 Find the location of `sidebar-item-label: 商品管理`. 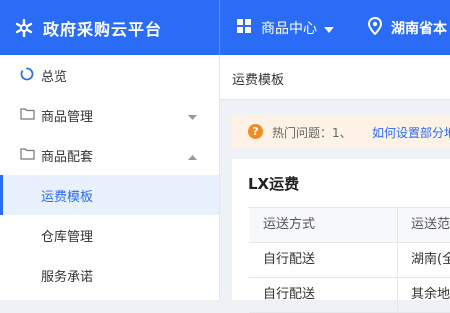

sidebar-item-label: 商品管理 is located at coordinates (67, 117).